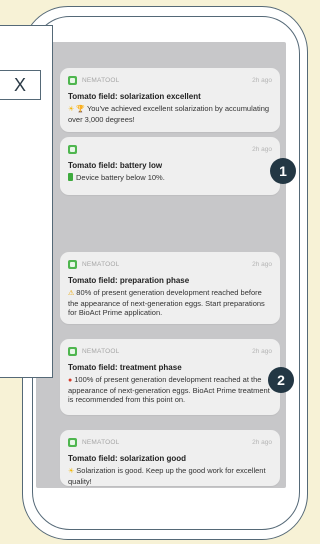  I want to click on notification-title: Tomato field: battery low, so click(115, 165).